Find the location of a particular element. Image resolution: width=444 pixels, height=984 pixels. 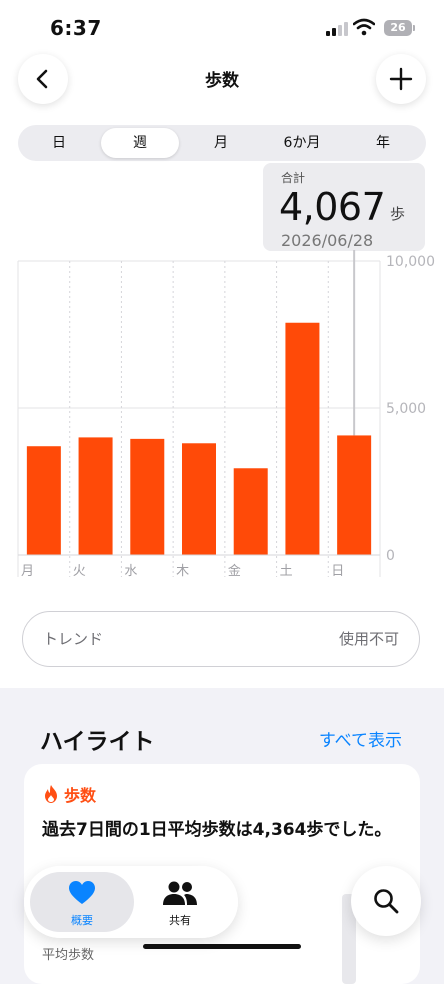

card-subtitle: 平均歩数 is located at coordinates (68, 955).